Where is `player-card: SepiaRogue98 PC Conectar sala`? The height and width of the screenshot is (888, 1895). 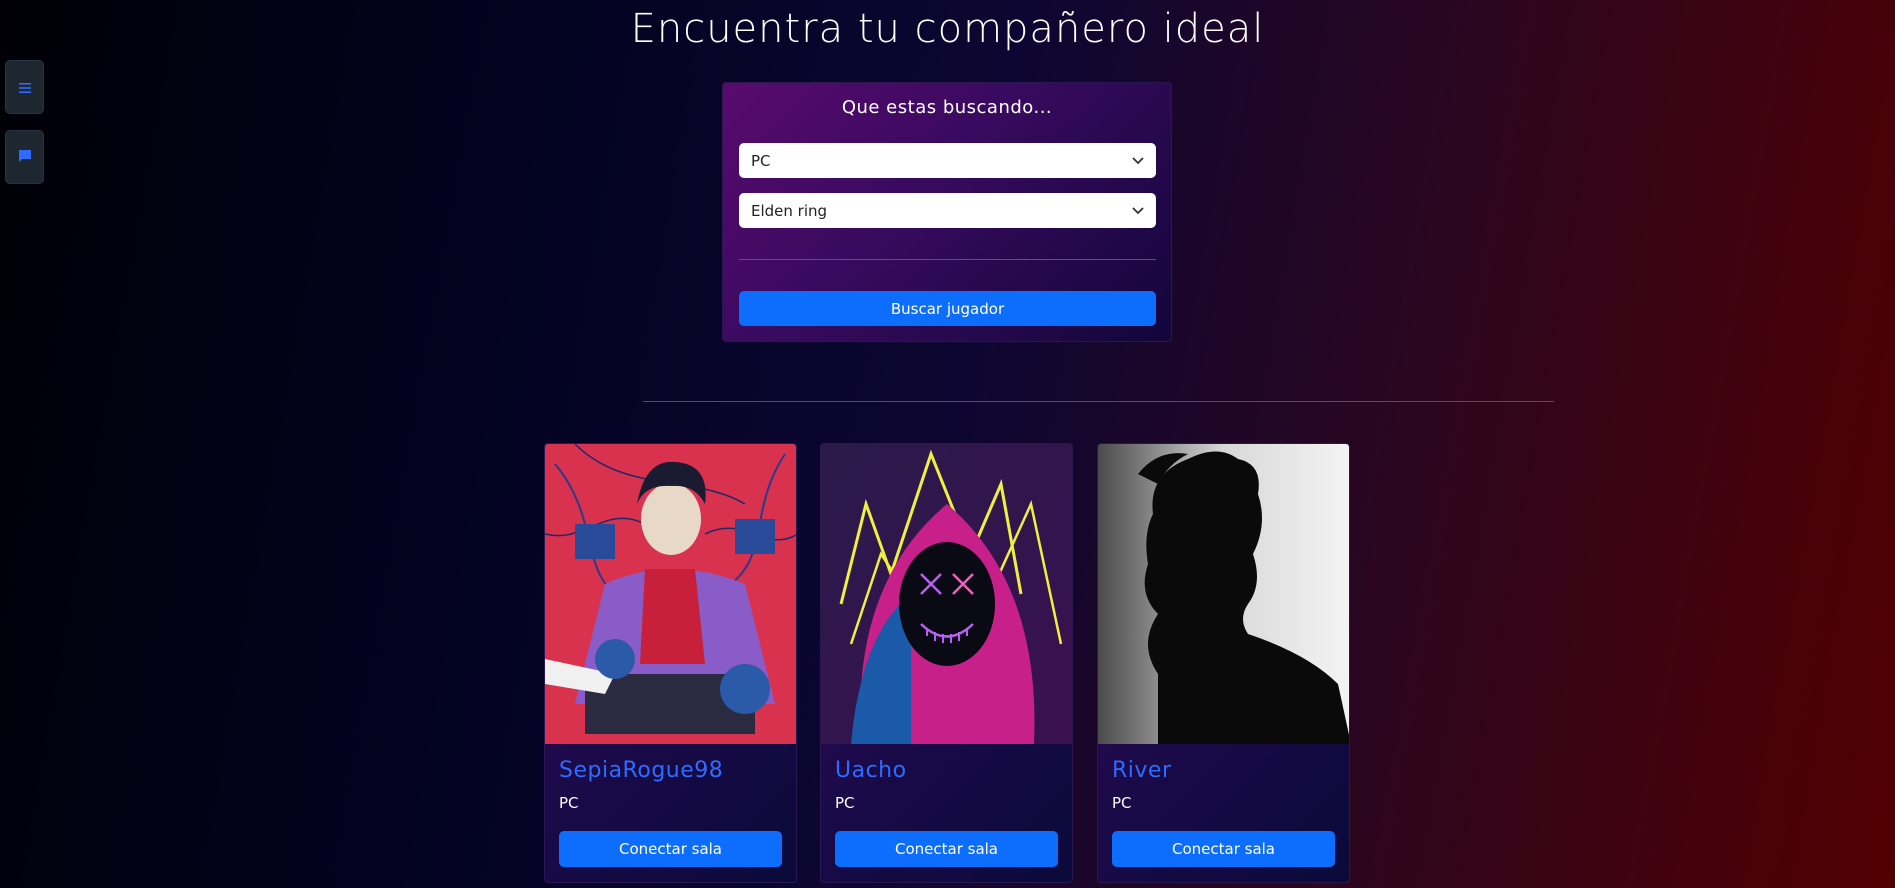 player-card: SepiaRogue98 PC Conectar sala is located at coordinates (670, 663).